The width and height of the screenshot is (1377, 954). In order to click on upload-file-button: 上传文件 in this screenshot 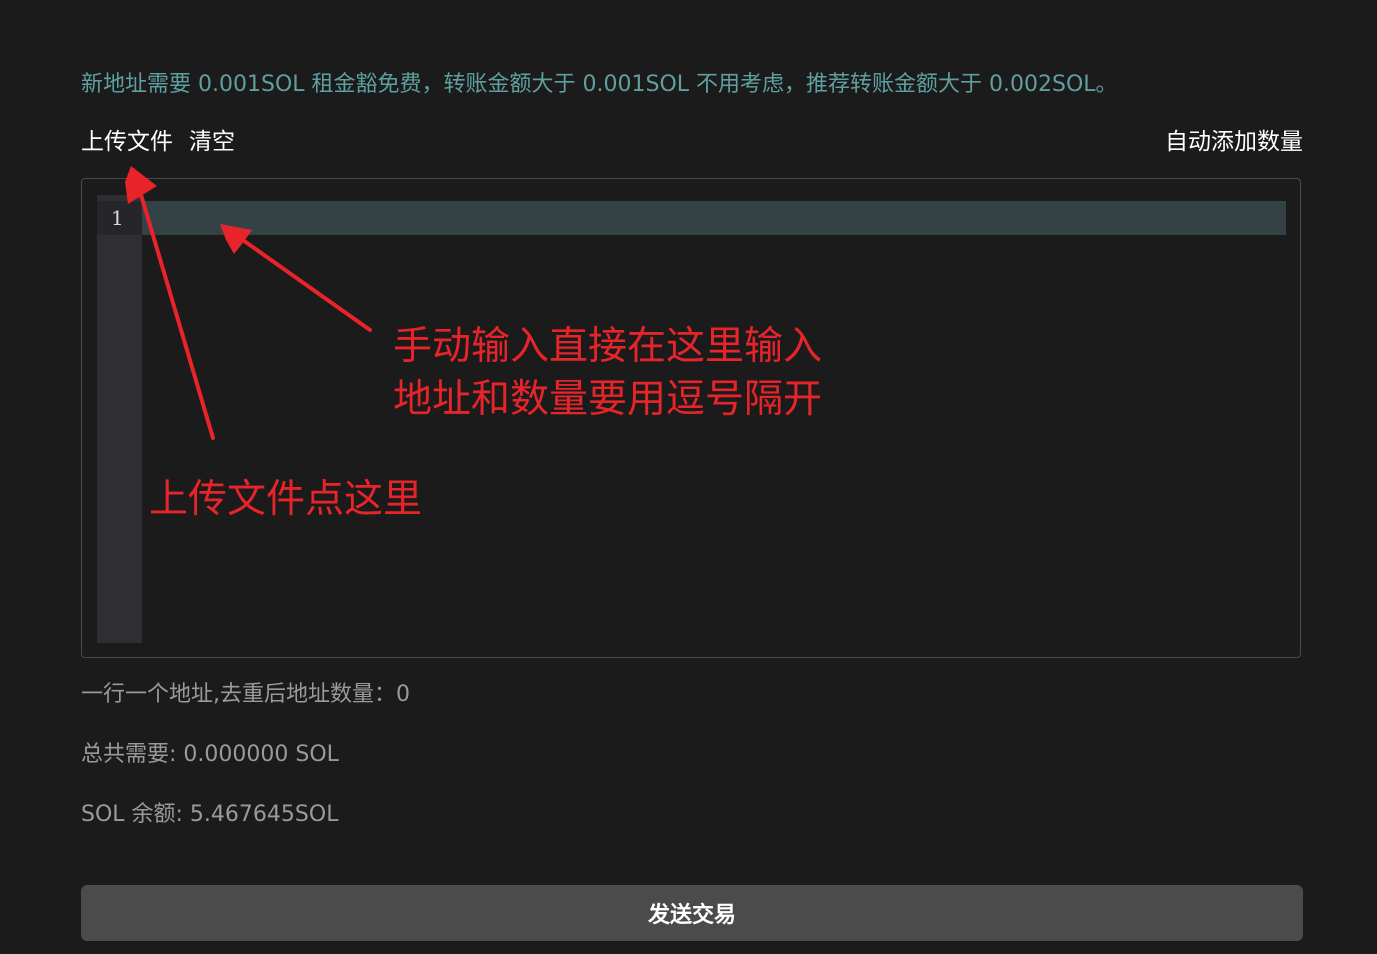, I will do `click(127, 139)`.